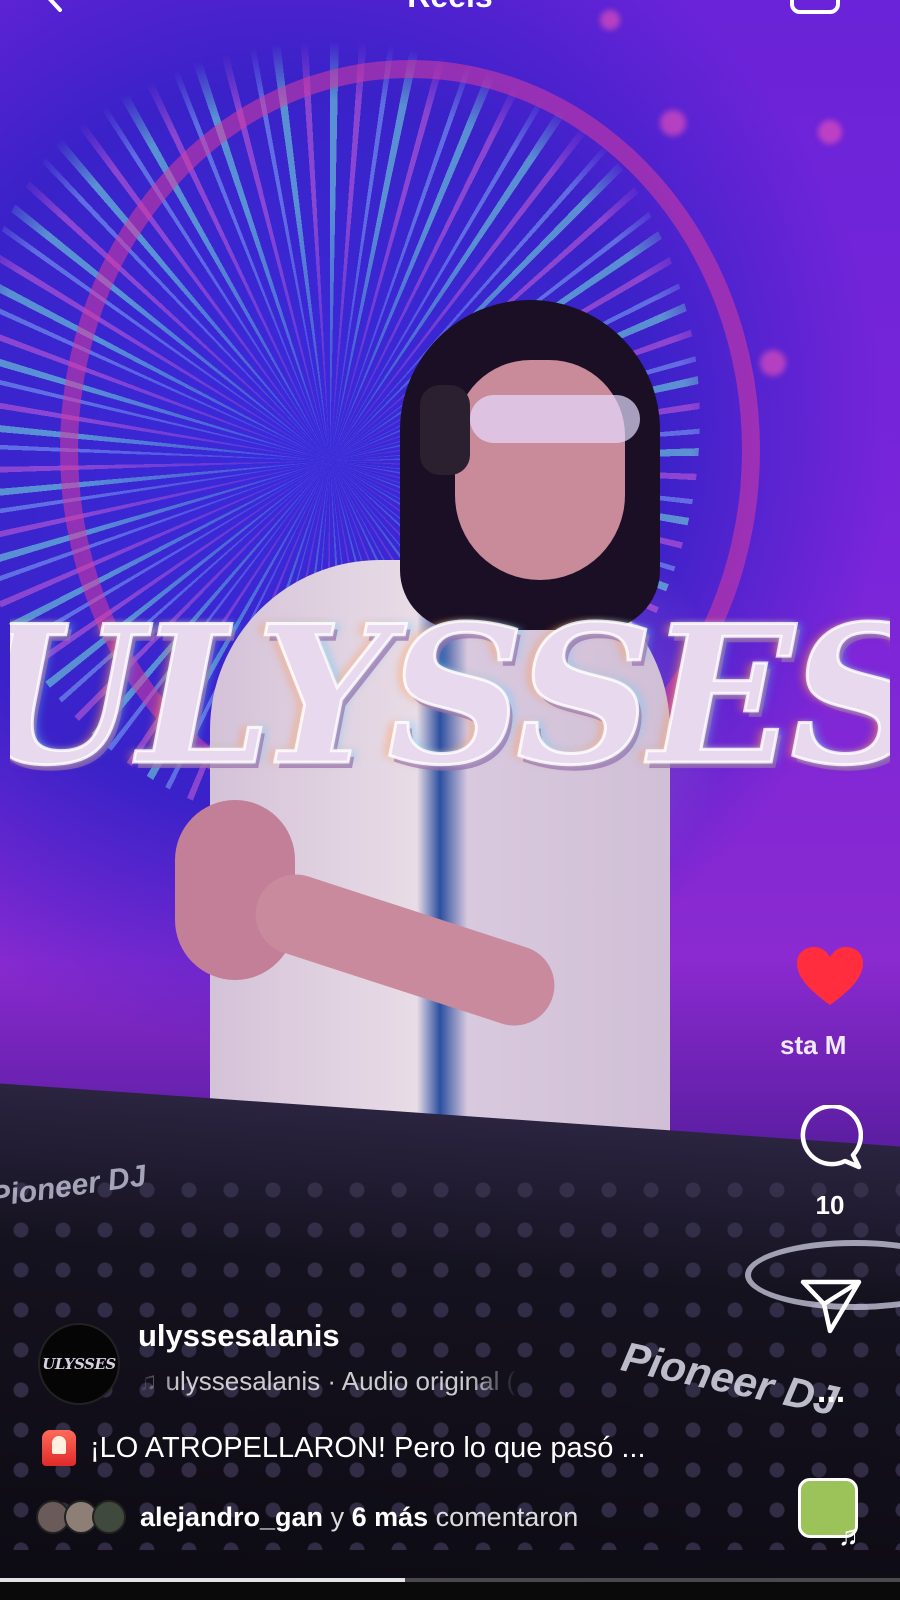 This screenshot has height=1600, width=900. I want to click on commenter-avatar, so click(109, 1517).